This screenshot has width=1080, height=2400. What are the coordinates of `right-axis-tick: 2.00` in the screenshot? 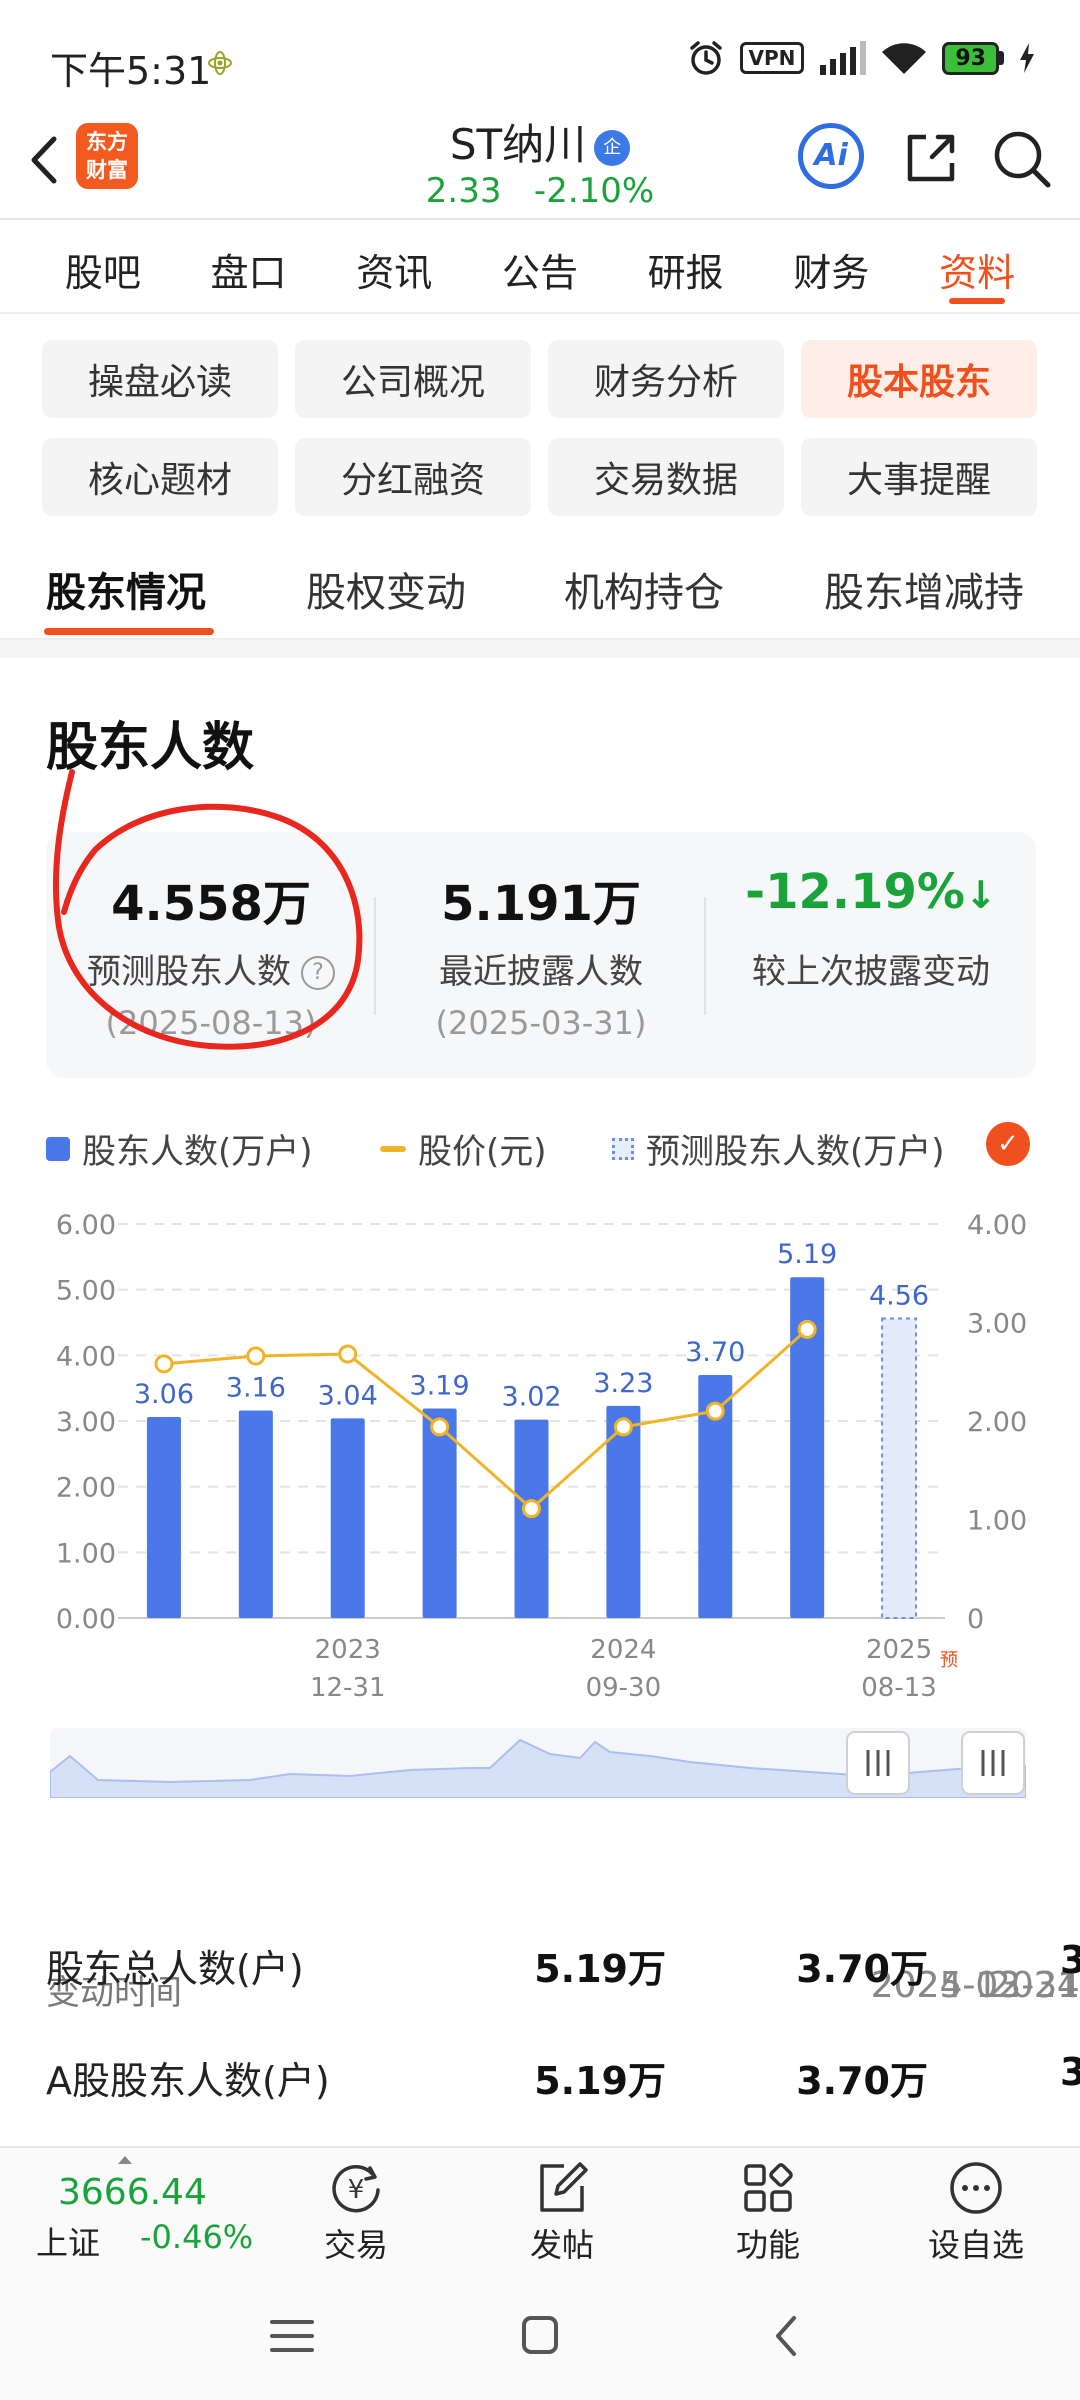 It's located at (997, 1422).